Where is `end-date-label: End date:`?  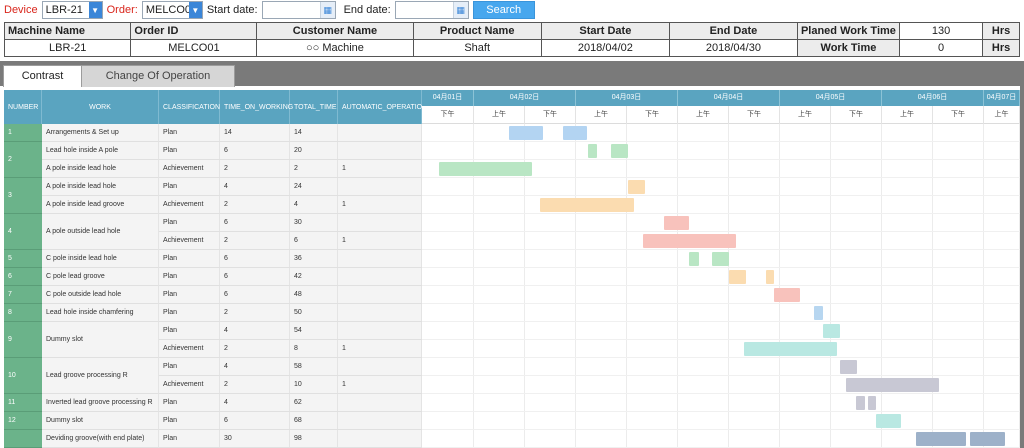
end-date-label: End date: is located at coordinates (367, 10).